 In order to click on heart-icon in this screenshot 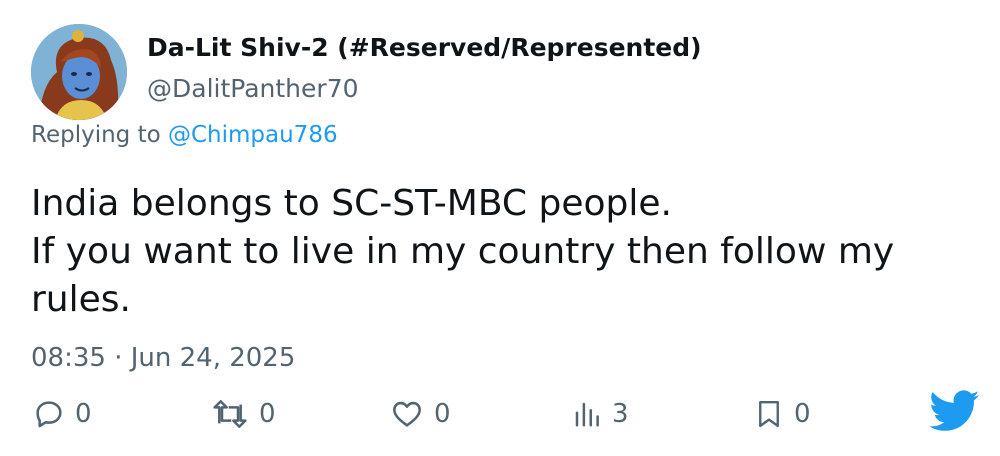, I will do `click(407, 414)`.